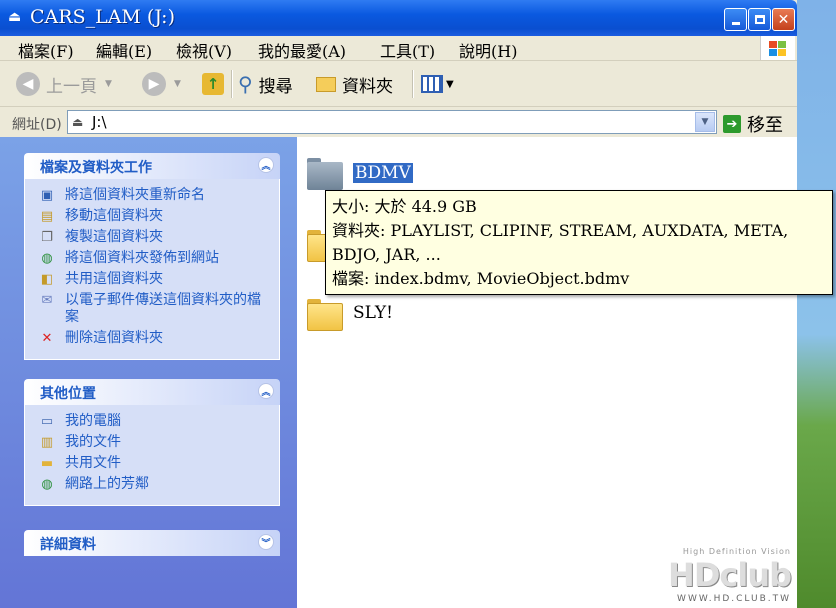 Image resolution: width=836 pixels, height=608 pixels. I want to click on folders-label: 資料夾, so click(367, 86).